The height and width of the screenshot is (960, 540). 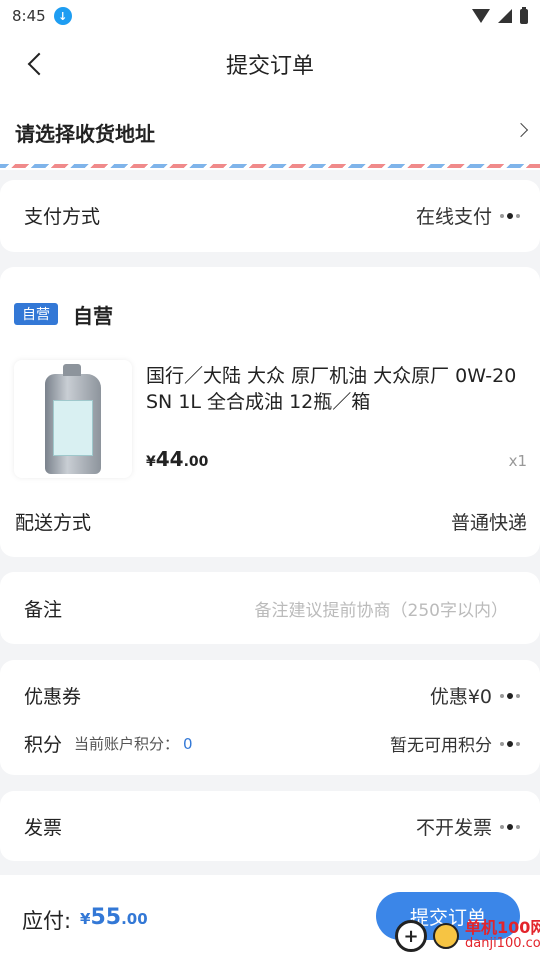 I want to click on coupon-value: 优惠¥0, so click(x=460, y=697).